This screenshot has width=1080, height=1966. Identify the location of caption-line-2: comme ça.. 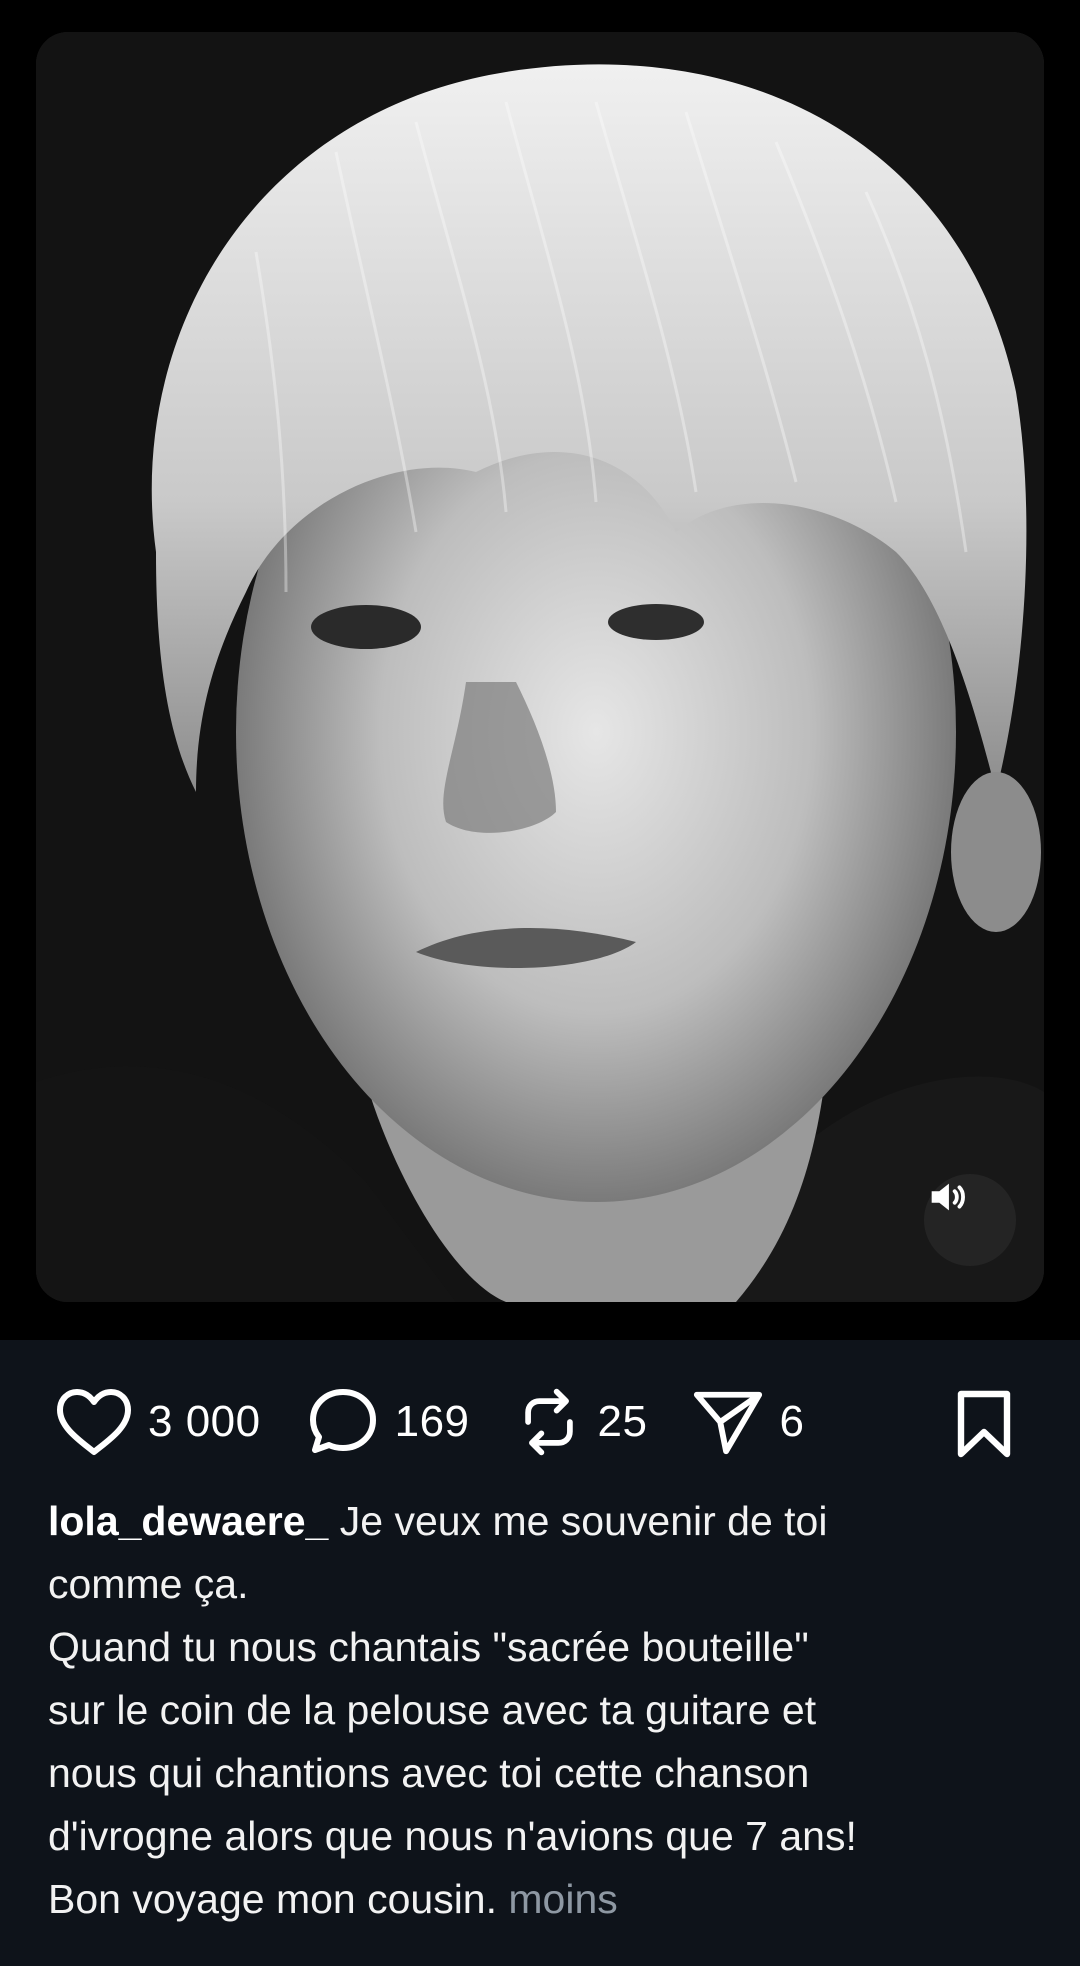
(148, 1584).